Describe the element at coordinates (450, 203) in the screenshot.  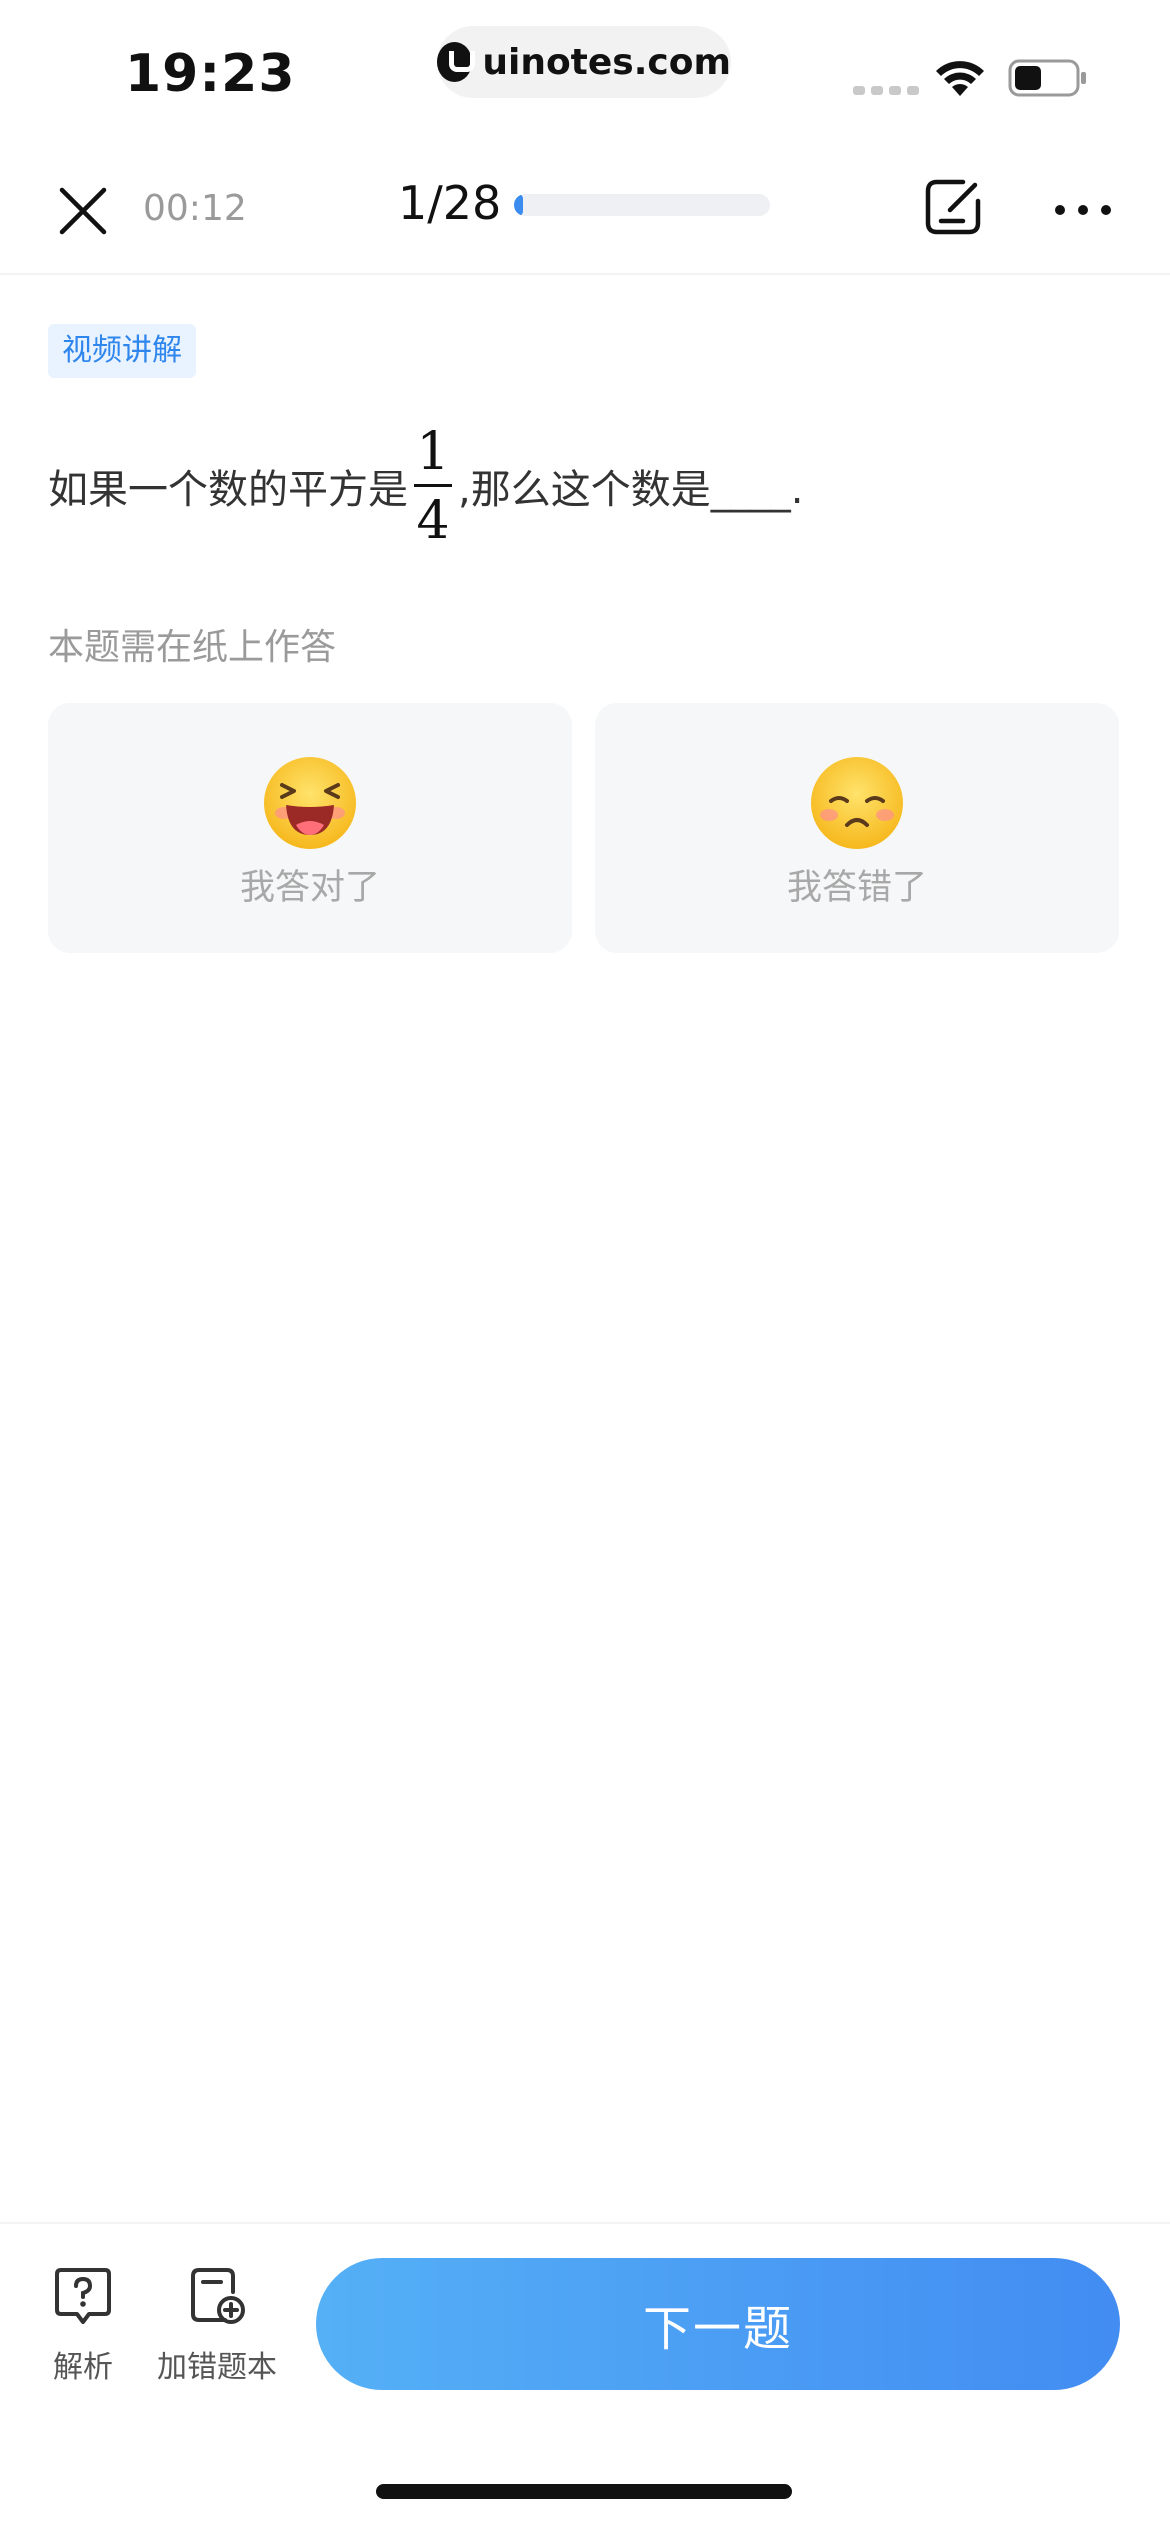
I see `question-counter: 1/28` at that location.